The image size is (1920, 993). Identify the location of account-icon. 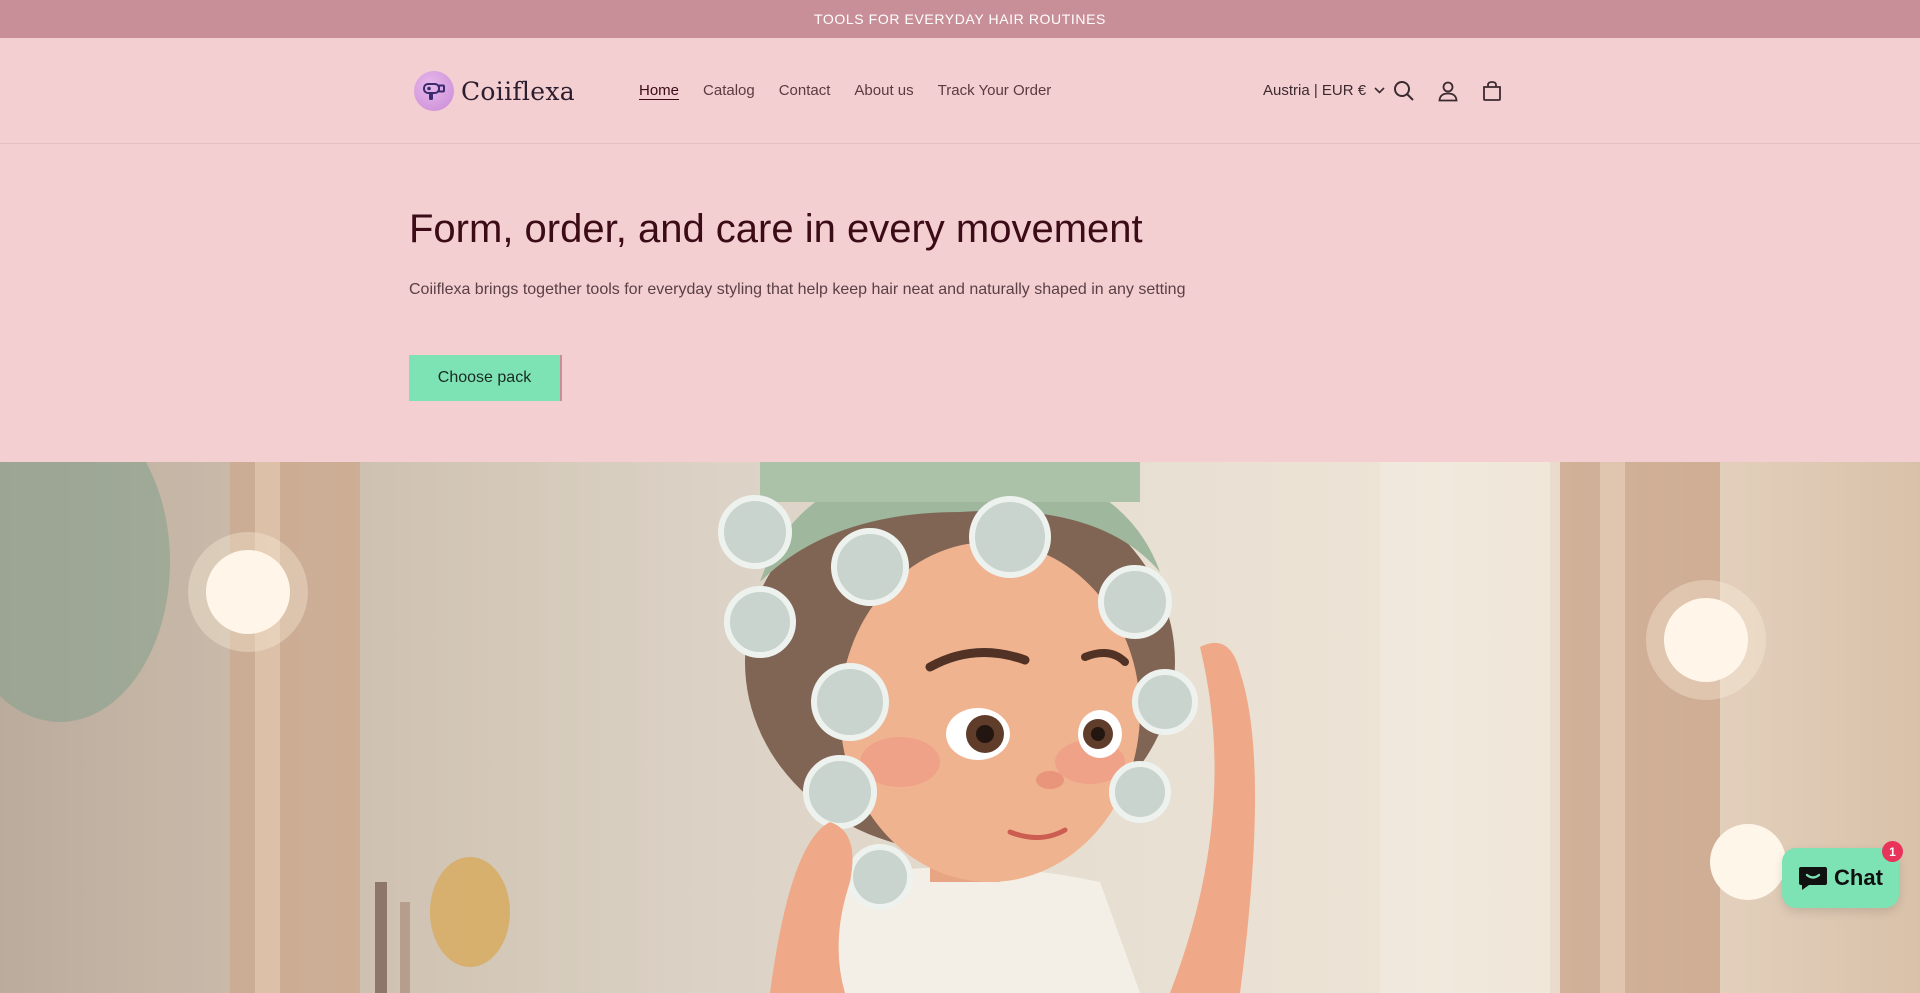
(1448, 91).